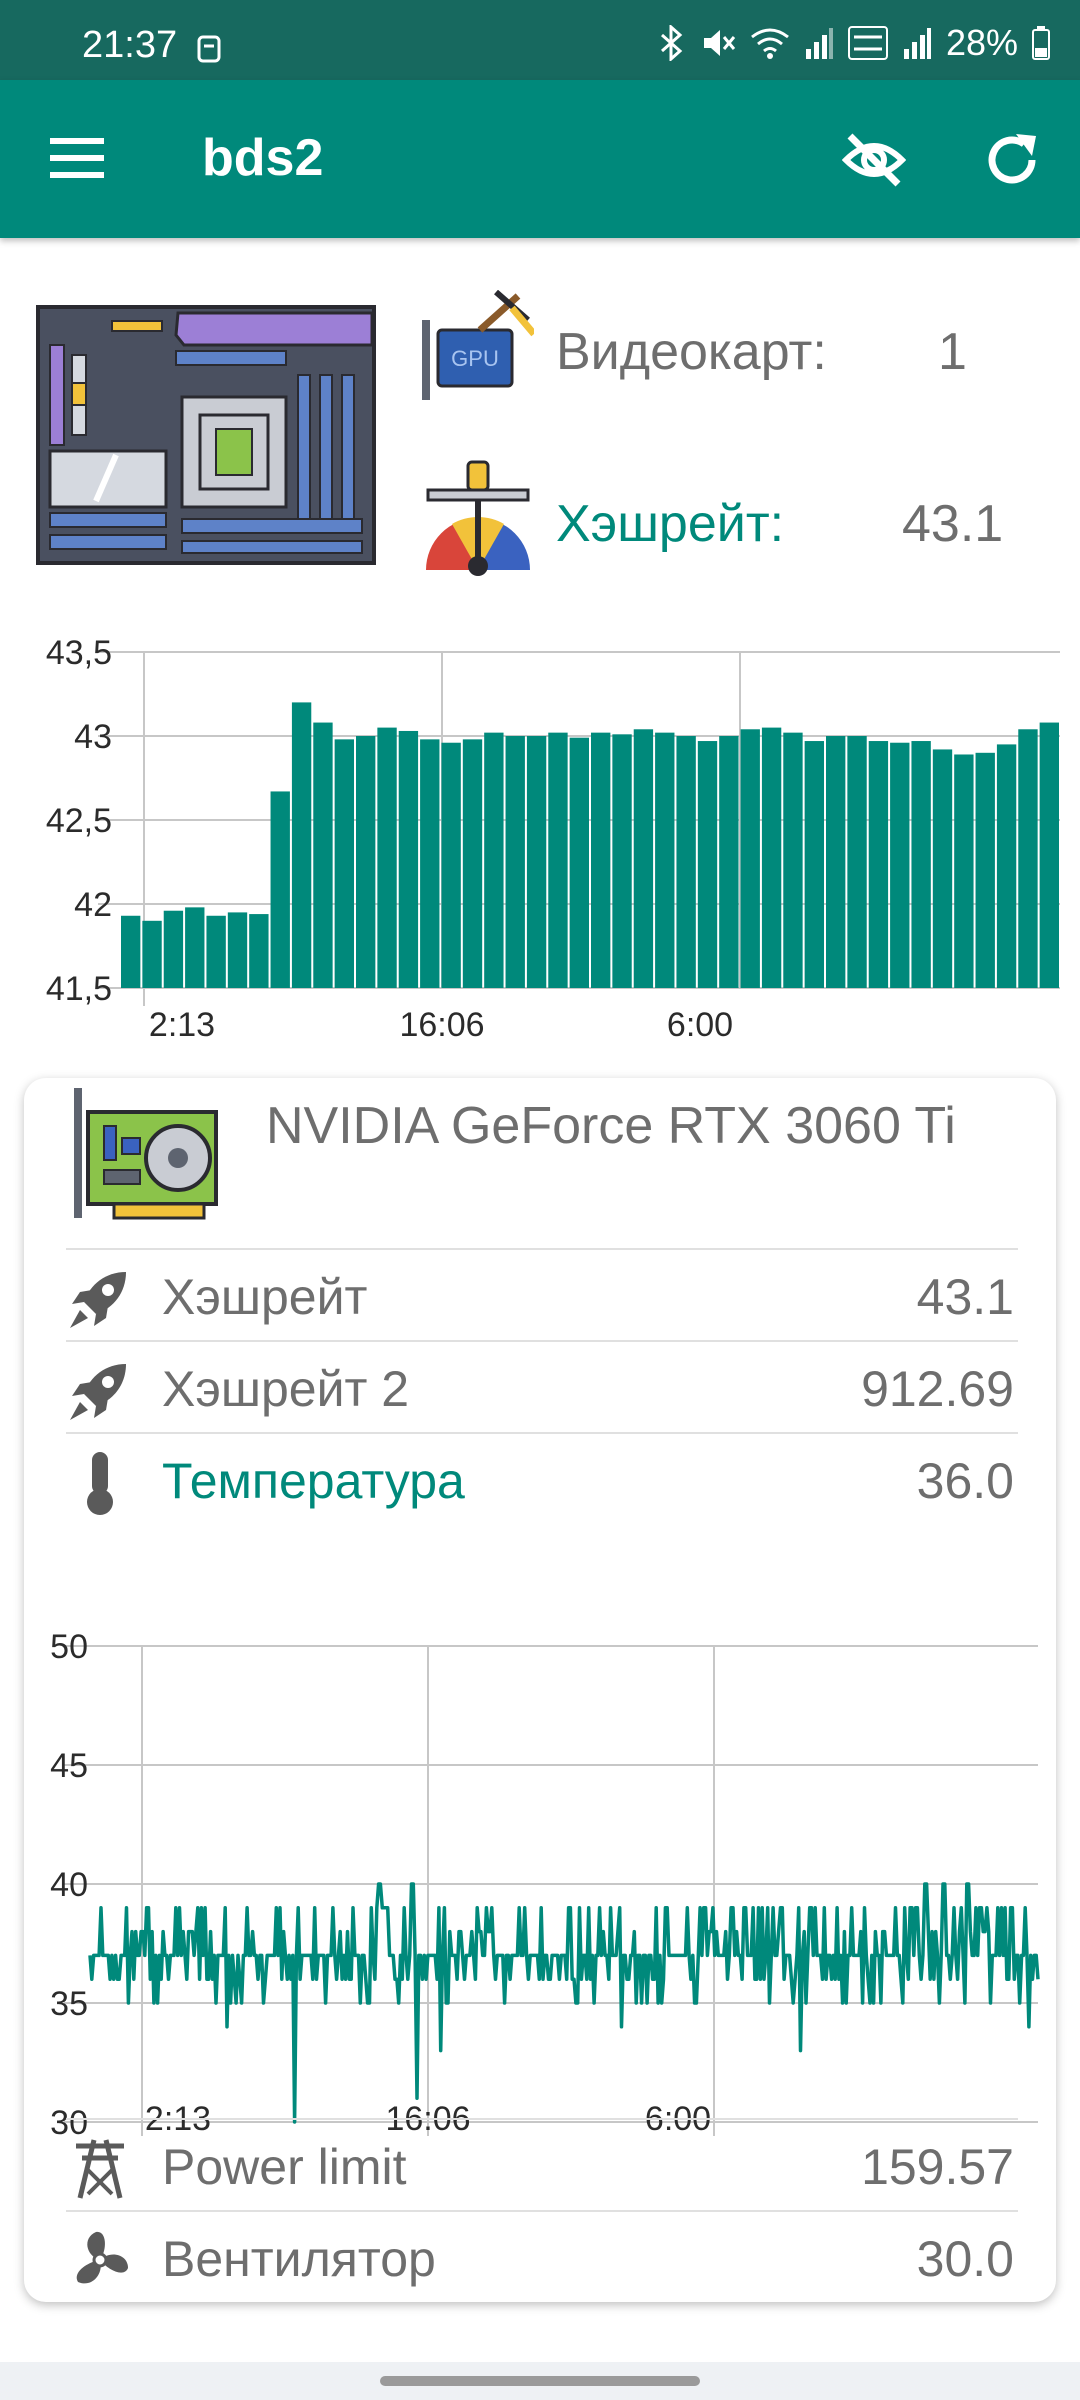 This screenshot has width=1080, height=2400. What do you see at coordinates (79, 653) in the screenshot?
I see `y-tick-label: 43,5` at bounding box center [79, 653].